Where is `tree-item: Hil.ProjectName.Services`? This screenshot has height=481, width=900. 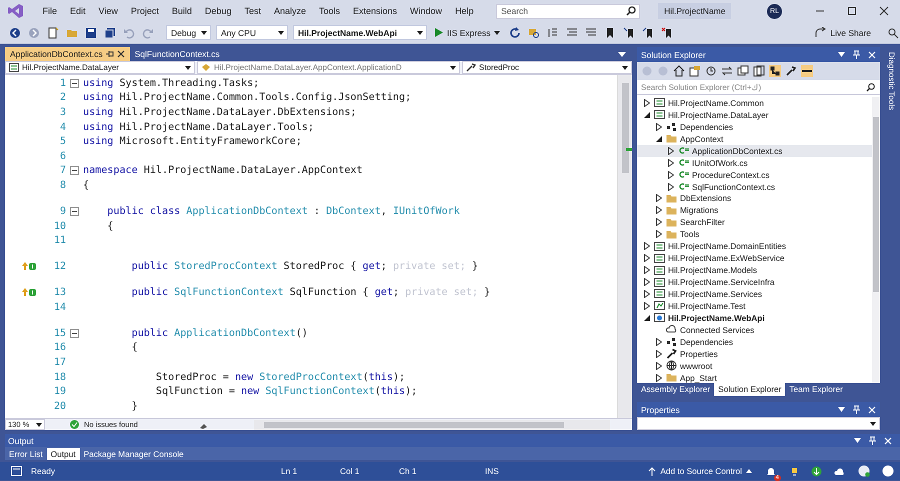 tree-item: Hil.ProjectName.Services is located at coordinates (754, 294).